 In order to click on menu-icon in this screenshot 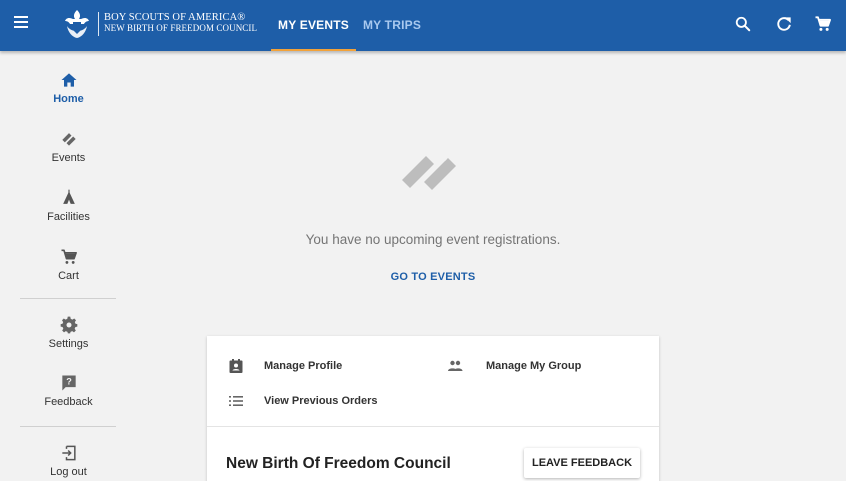, I will do `click(22, 23)`.